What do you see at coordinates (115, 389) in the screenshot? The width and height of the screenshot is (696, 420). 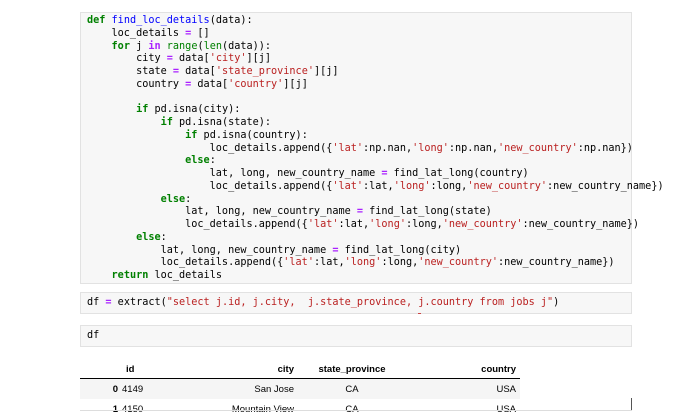 I see `row-index: 0` at bounding box center [115, 389].